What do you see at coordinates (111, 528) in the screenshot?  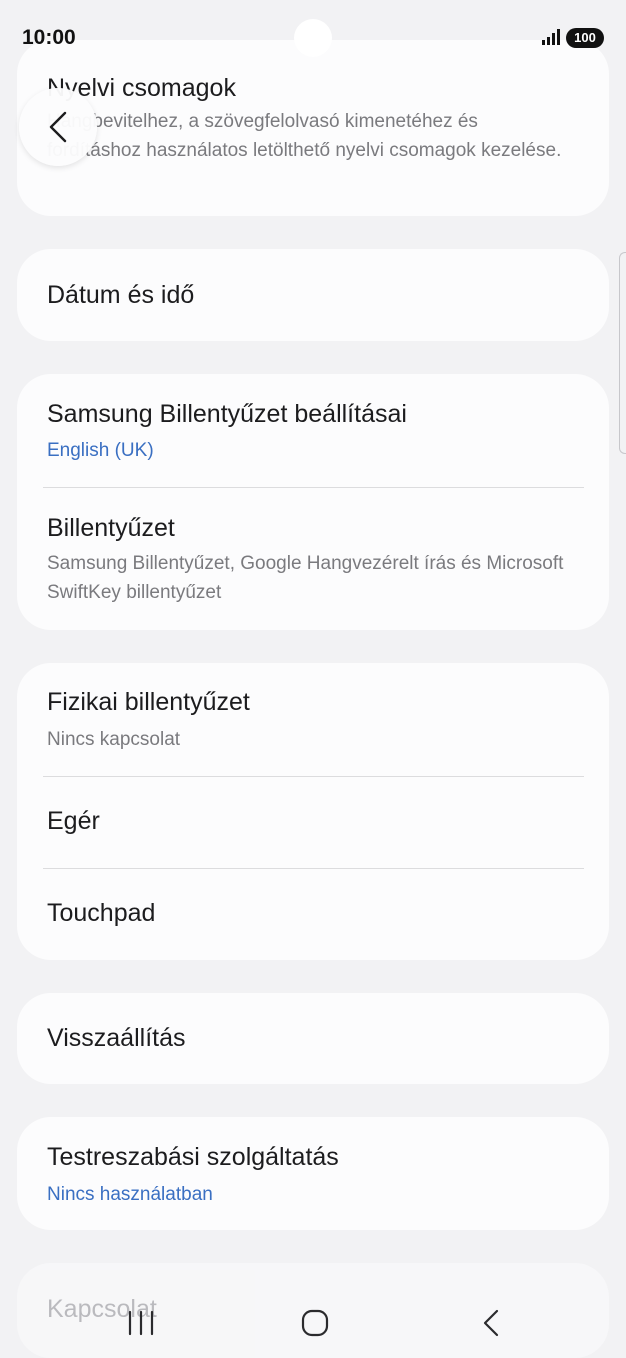 I see `keyboard-title: Billentyűzet` at bounding box center [111, 528].